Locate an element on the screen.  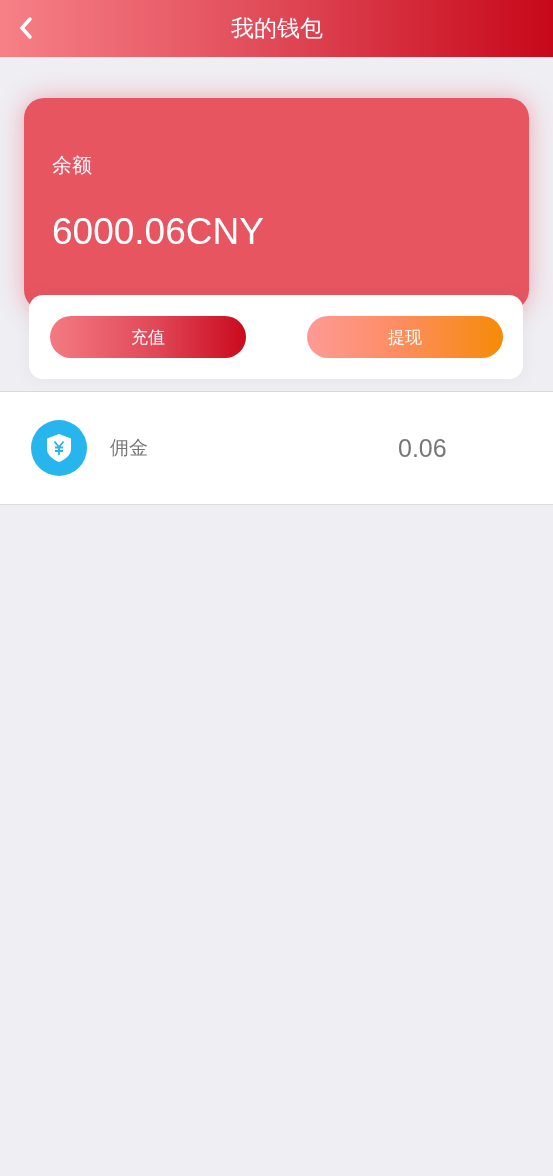
item-value: 0.06 is located at coordinates (422, 448).